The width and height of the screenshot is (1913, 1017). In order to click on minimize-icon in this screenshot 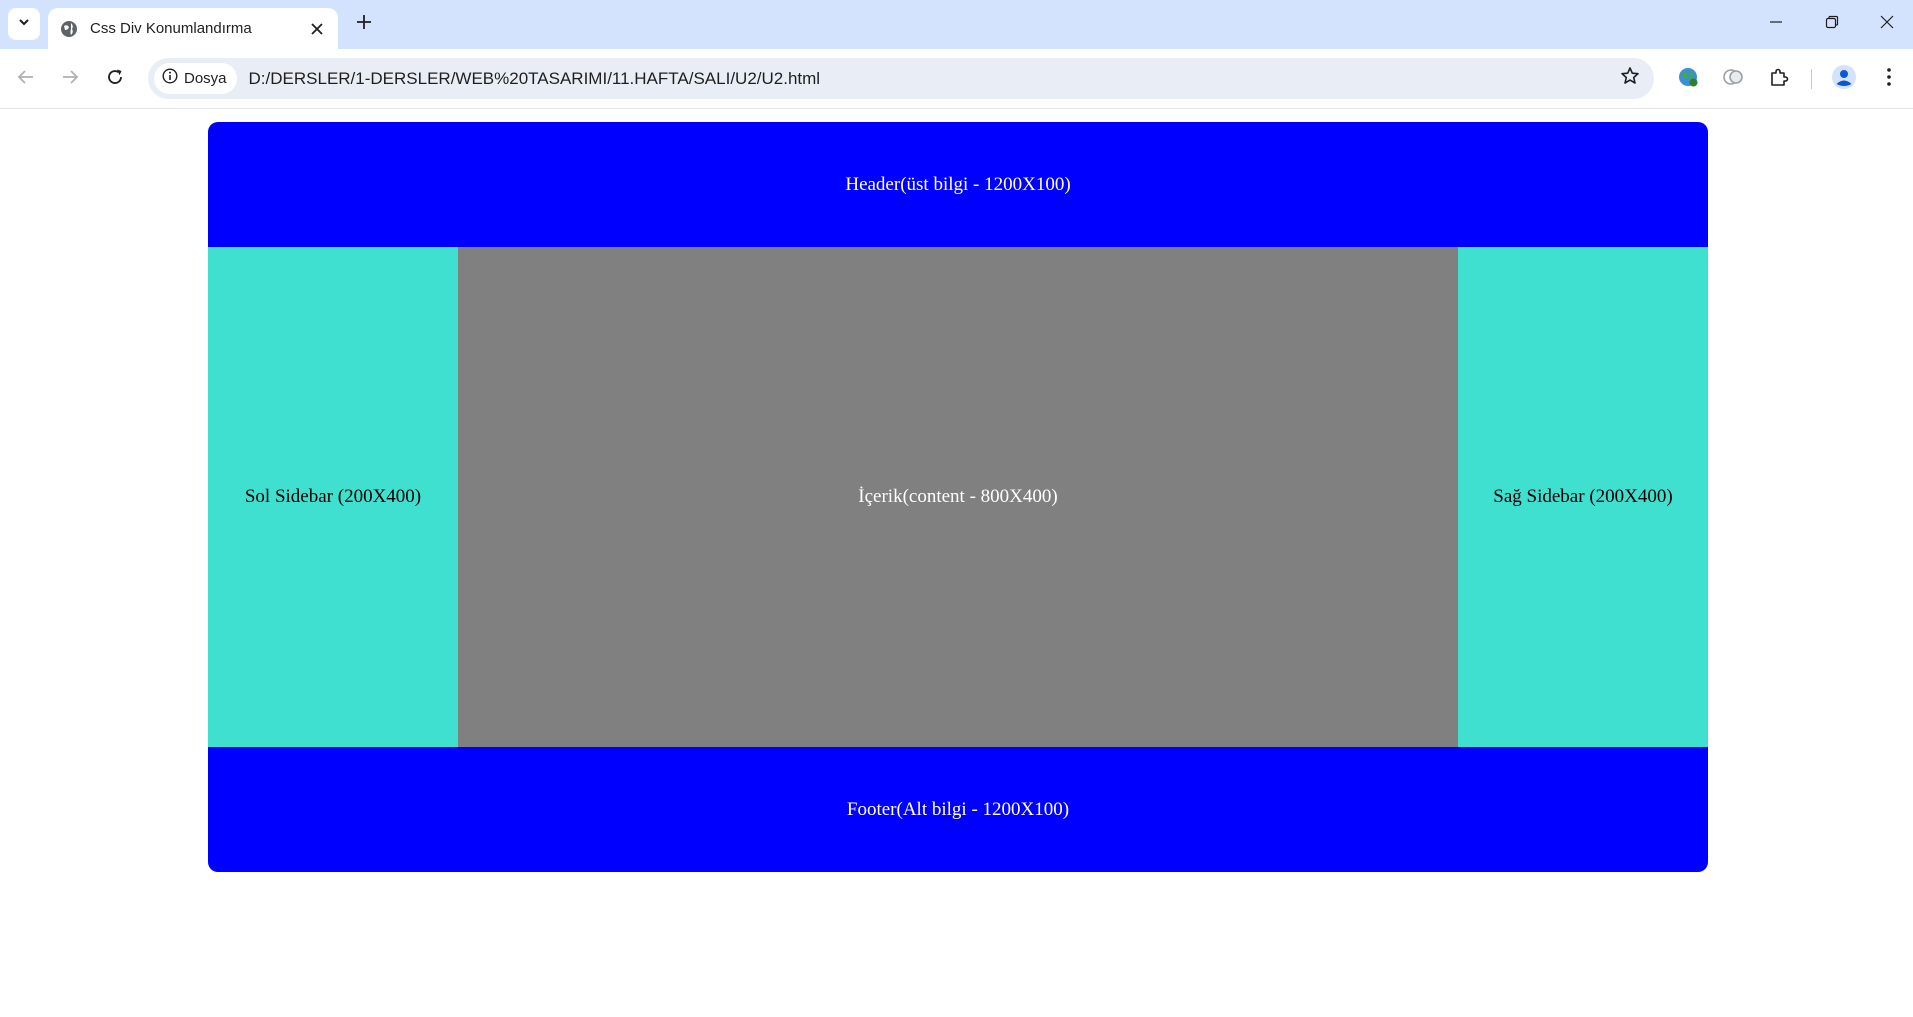, I will do `click(1776, 24)`.